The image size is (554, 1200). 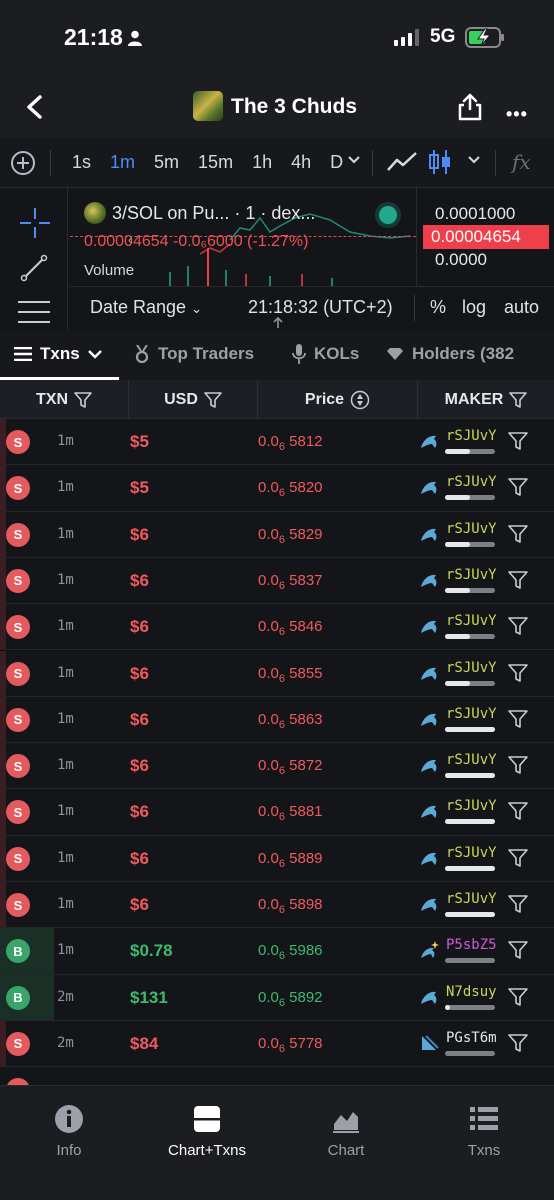 I want to click on column-usd: USD, so click(x=193, y=399).